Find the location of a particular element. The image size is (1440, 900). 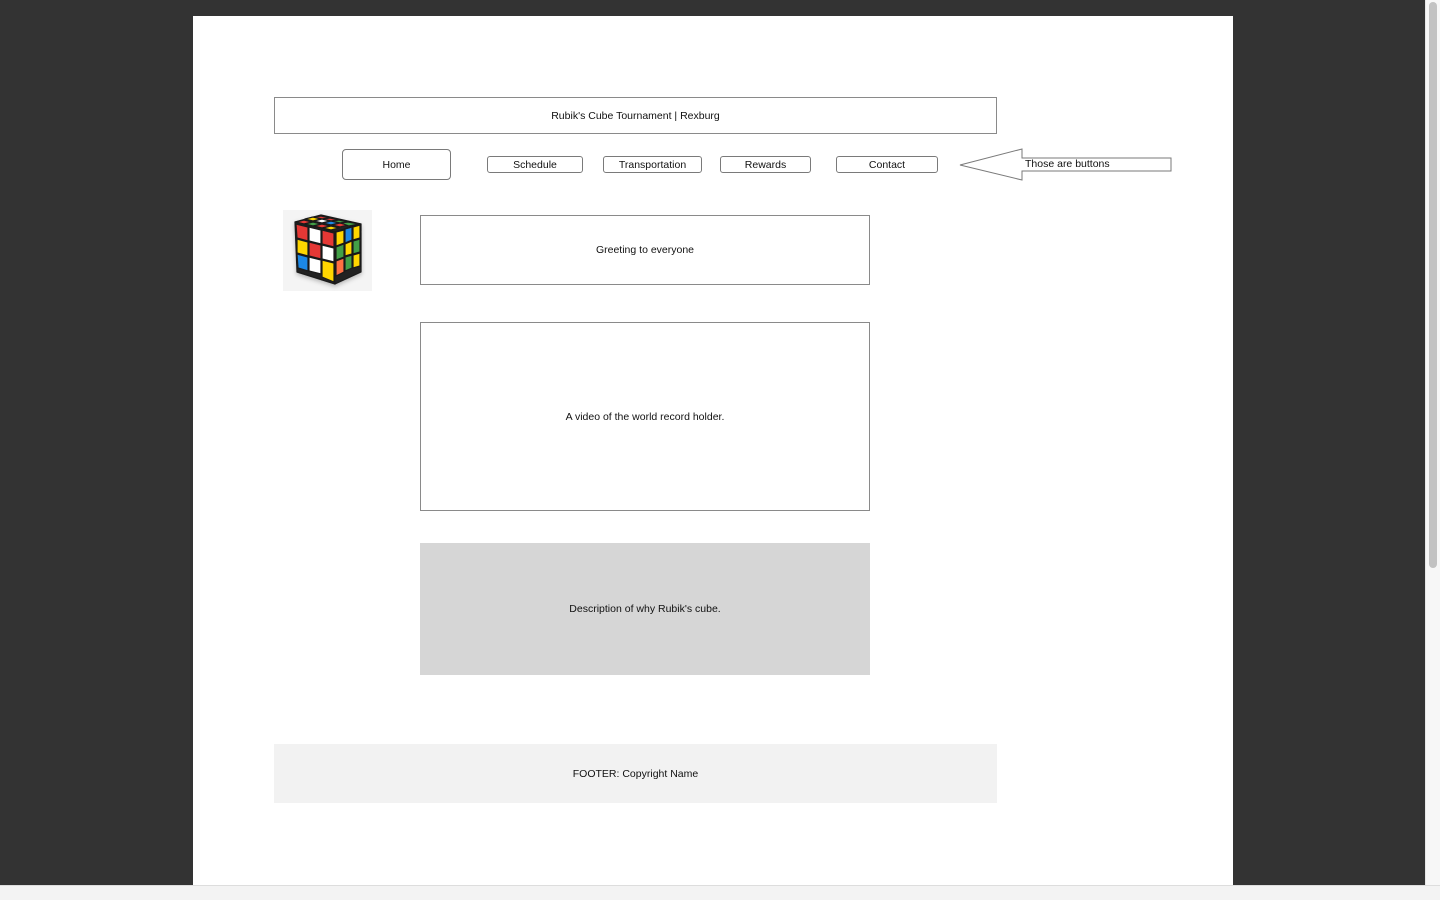

description-text: Description of why Rubik's cube. is located at coordinates (645, 609).